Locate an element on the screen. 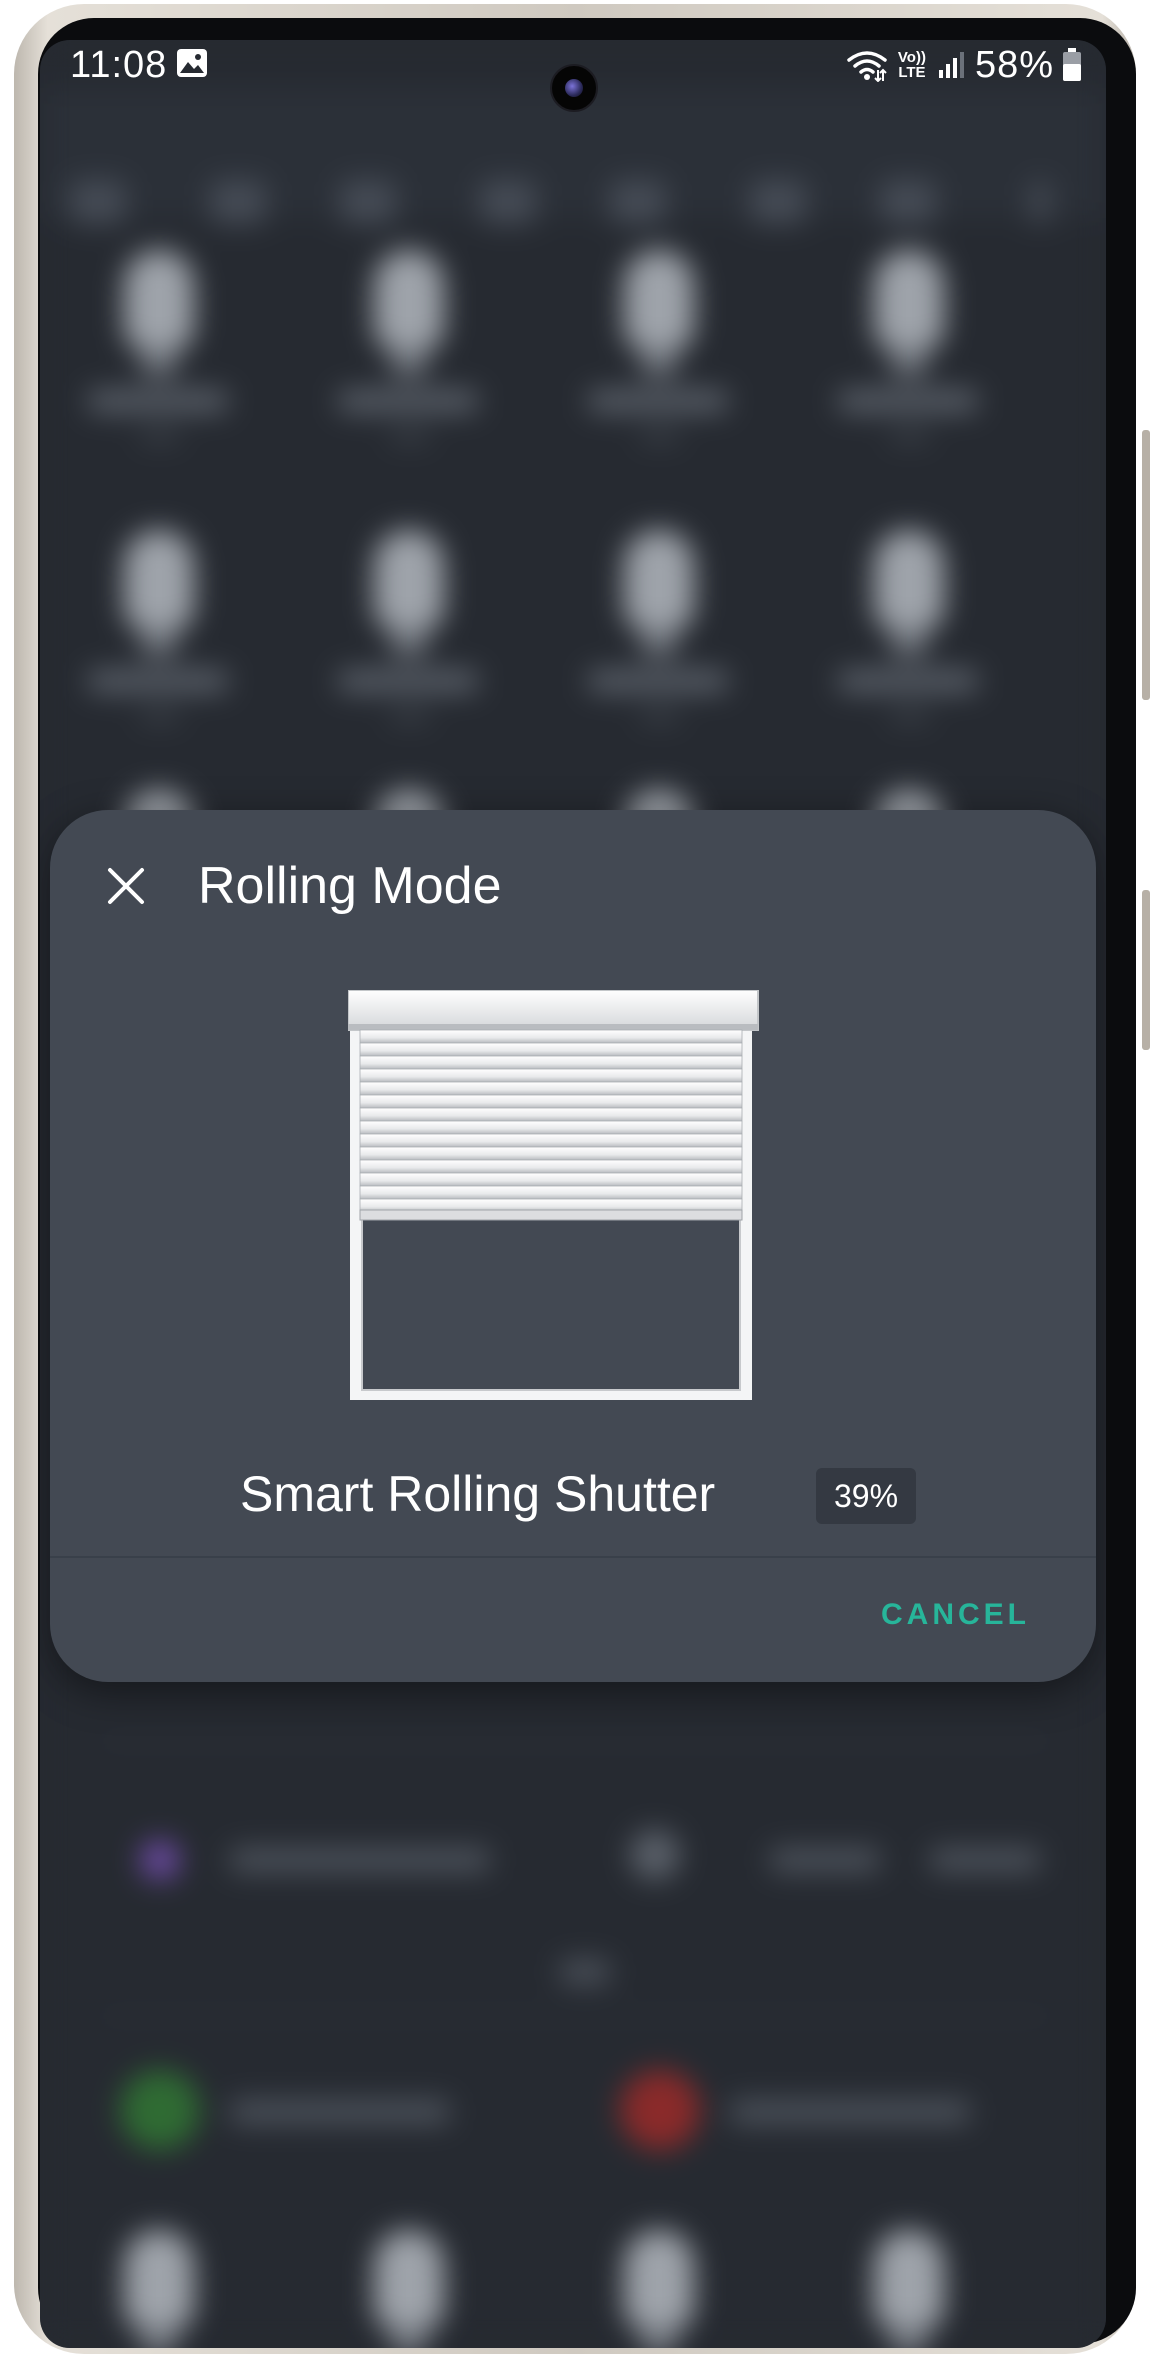  dialog-title: Rolling Mode is located at coordinates (350, 886).